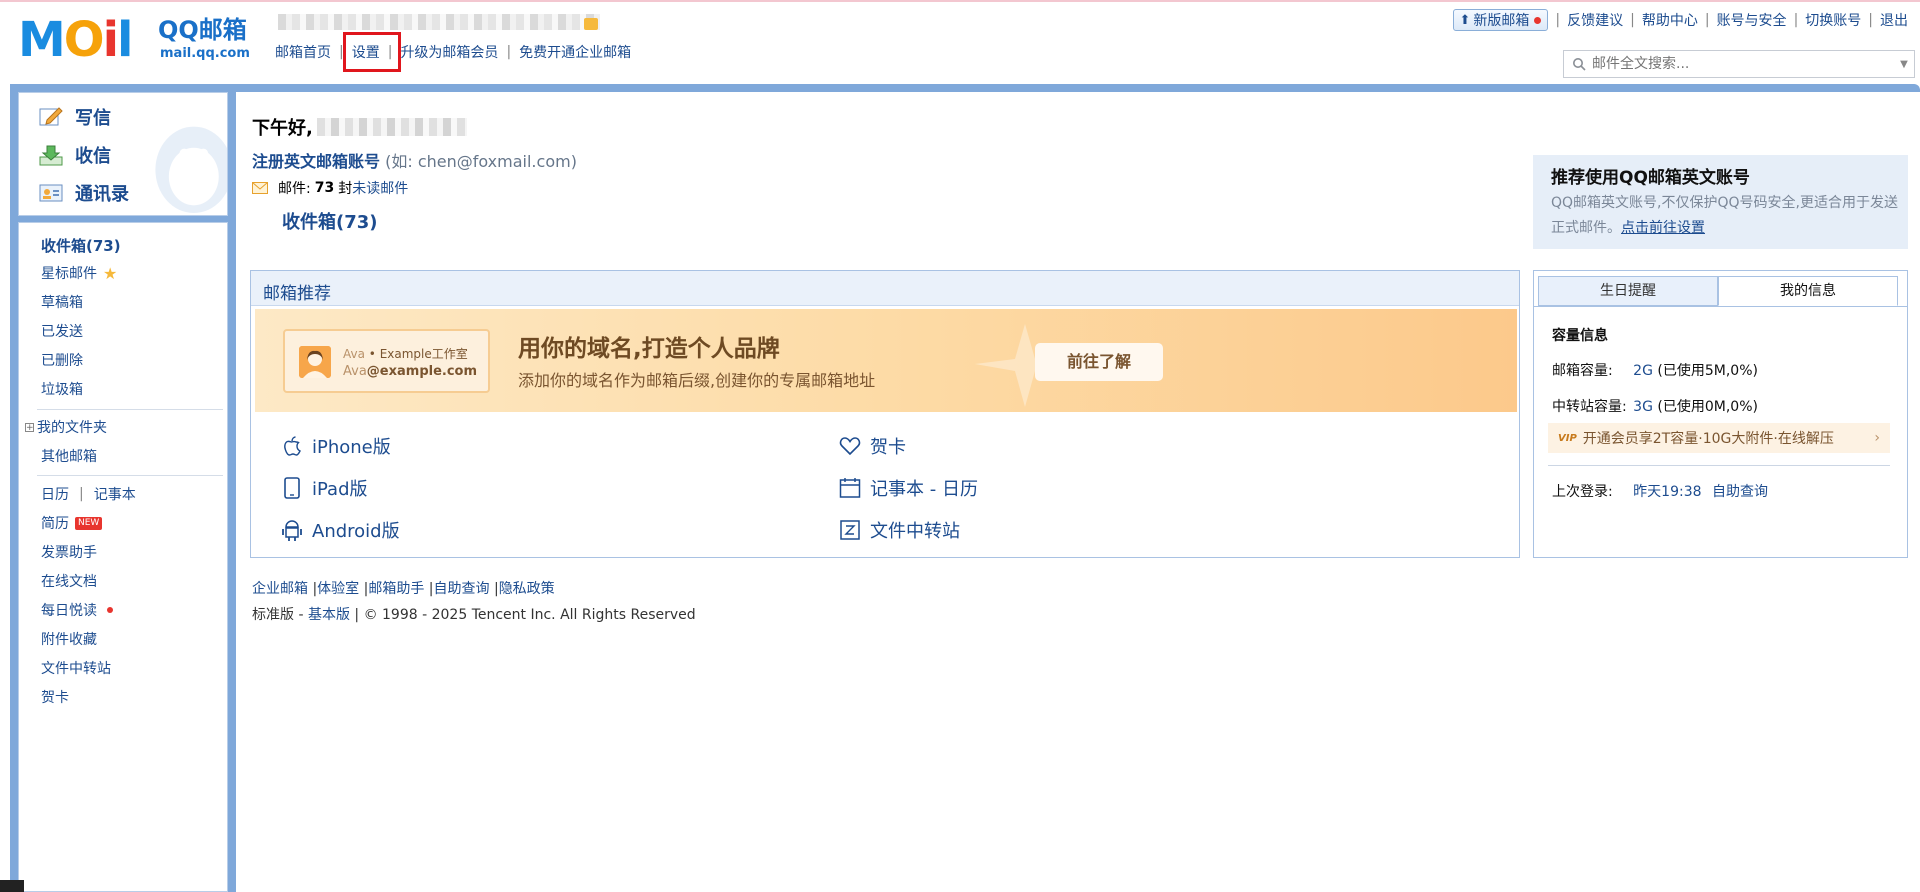  Describe the element at coordinates (396, 589) in the screenshot. I see `footer-assistant-link: 邮箱助手` at that location.